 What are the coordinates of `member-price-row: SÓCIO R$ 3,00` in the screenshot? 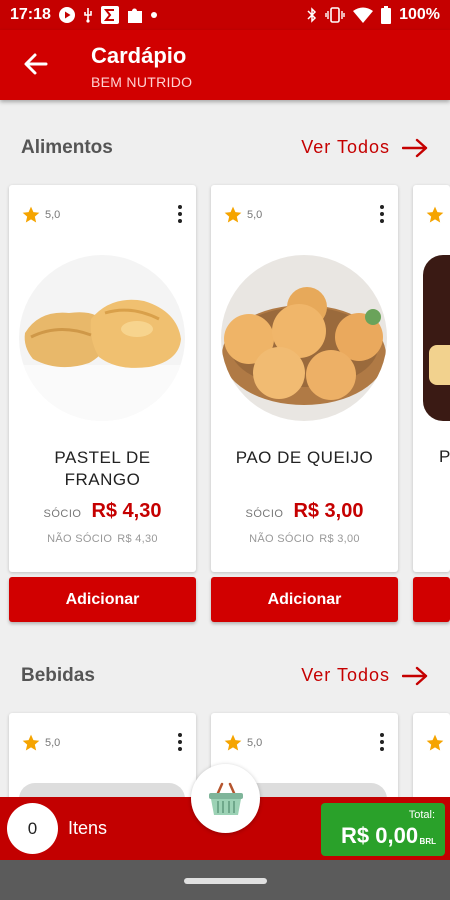 It's located at (304, 511).